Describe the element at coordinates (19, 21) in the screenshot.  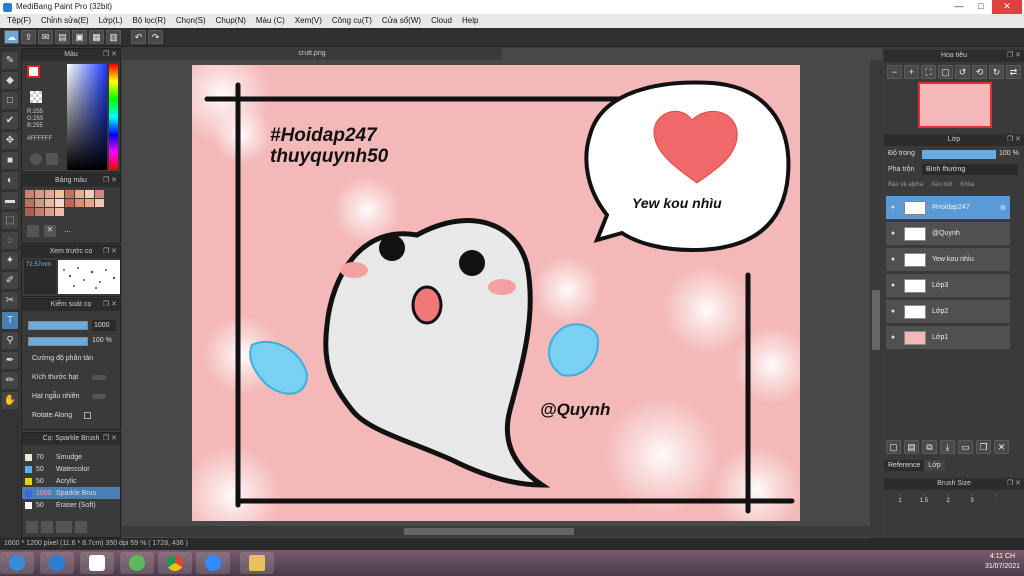
I see `menu-file: Tệp(F)` at that location.